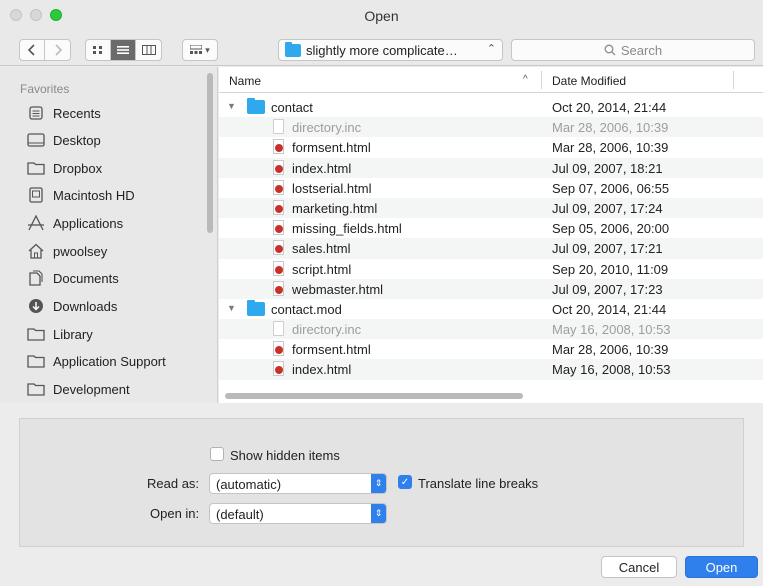 This screenshot has height=586, width=763. What do you see at coordinates (196, 49) in the screenshot?
I see `gallery-icon` at bounding box center [196, 49].